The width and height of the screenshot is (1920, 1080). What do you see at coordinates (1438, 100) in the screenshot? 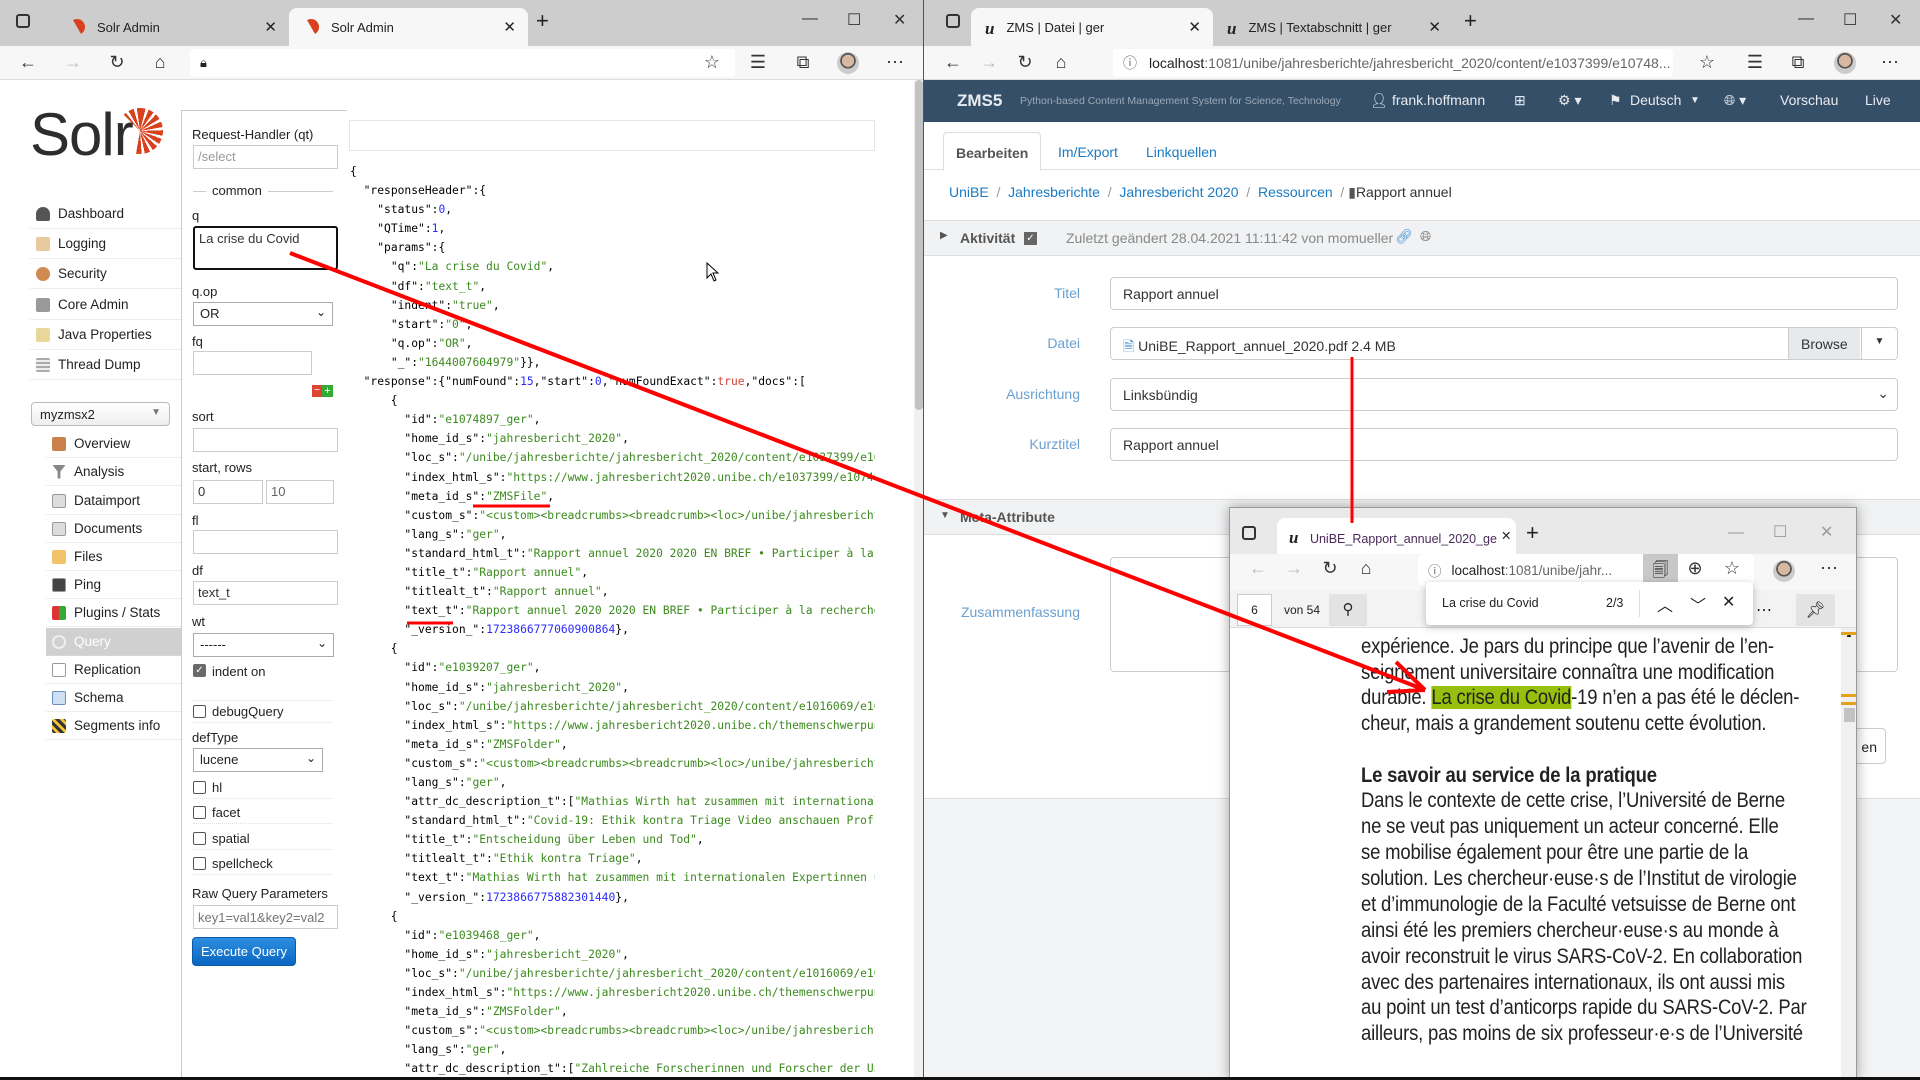
I see `user-name: frank.hoffmann` at bounding box center [1438, 100].